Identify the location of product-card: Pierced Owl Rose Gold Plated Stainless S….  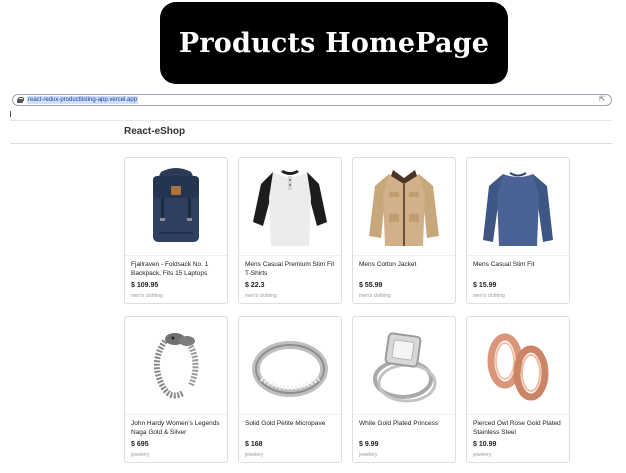
(518, 389).